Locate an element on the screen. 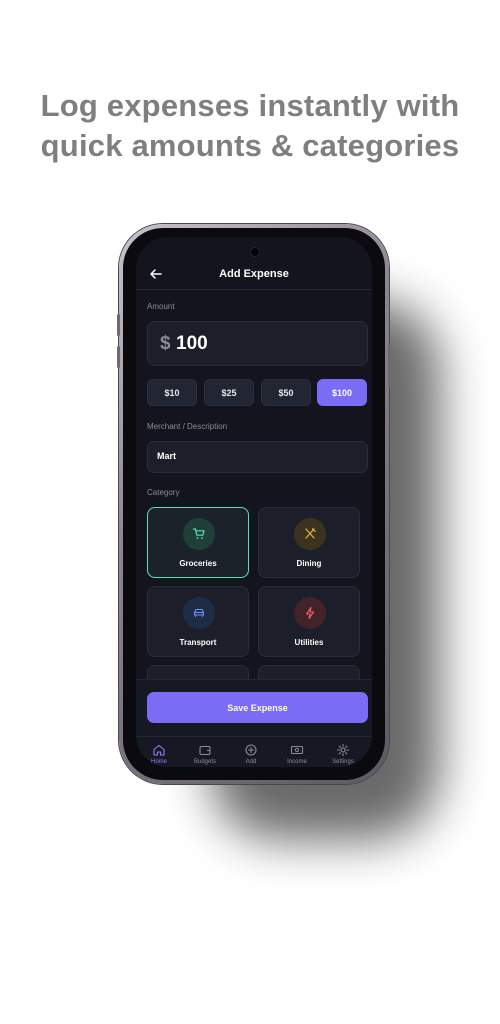 This screenshot has height=1024, width=500. tab-settings: Settings is located at coordinates (343, 755).